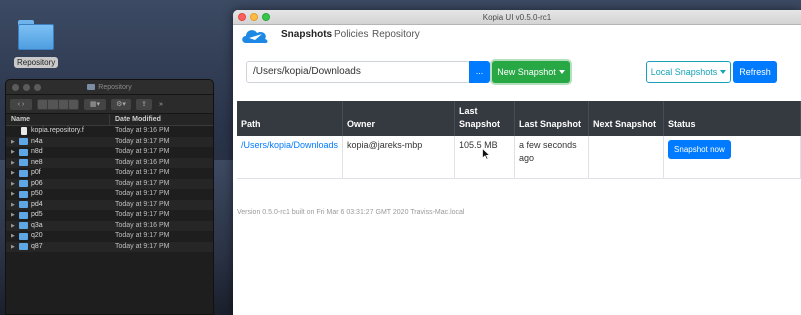 This screenshot has height=315, width=801. I want to click on local-snapshots-dropdown: Local Snapshots, so click(688, 72).